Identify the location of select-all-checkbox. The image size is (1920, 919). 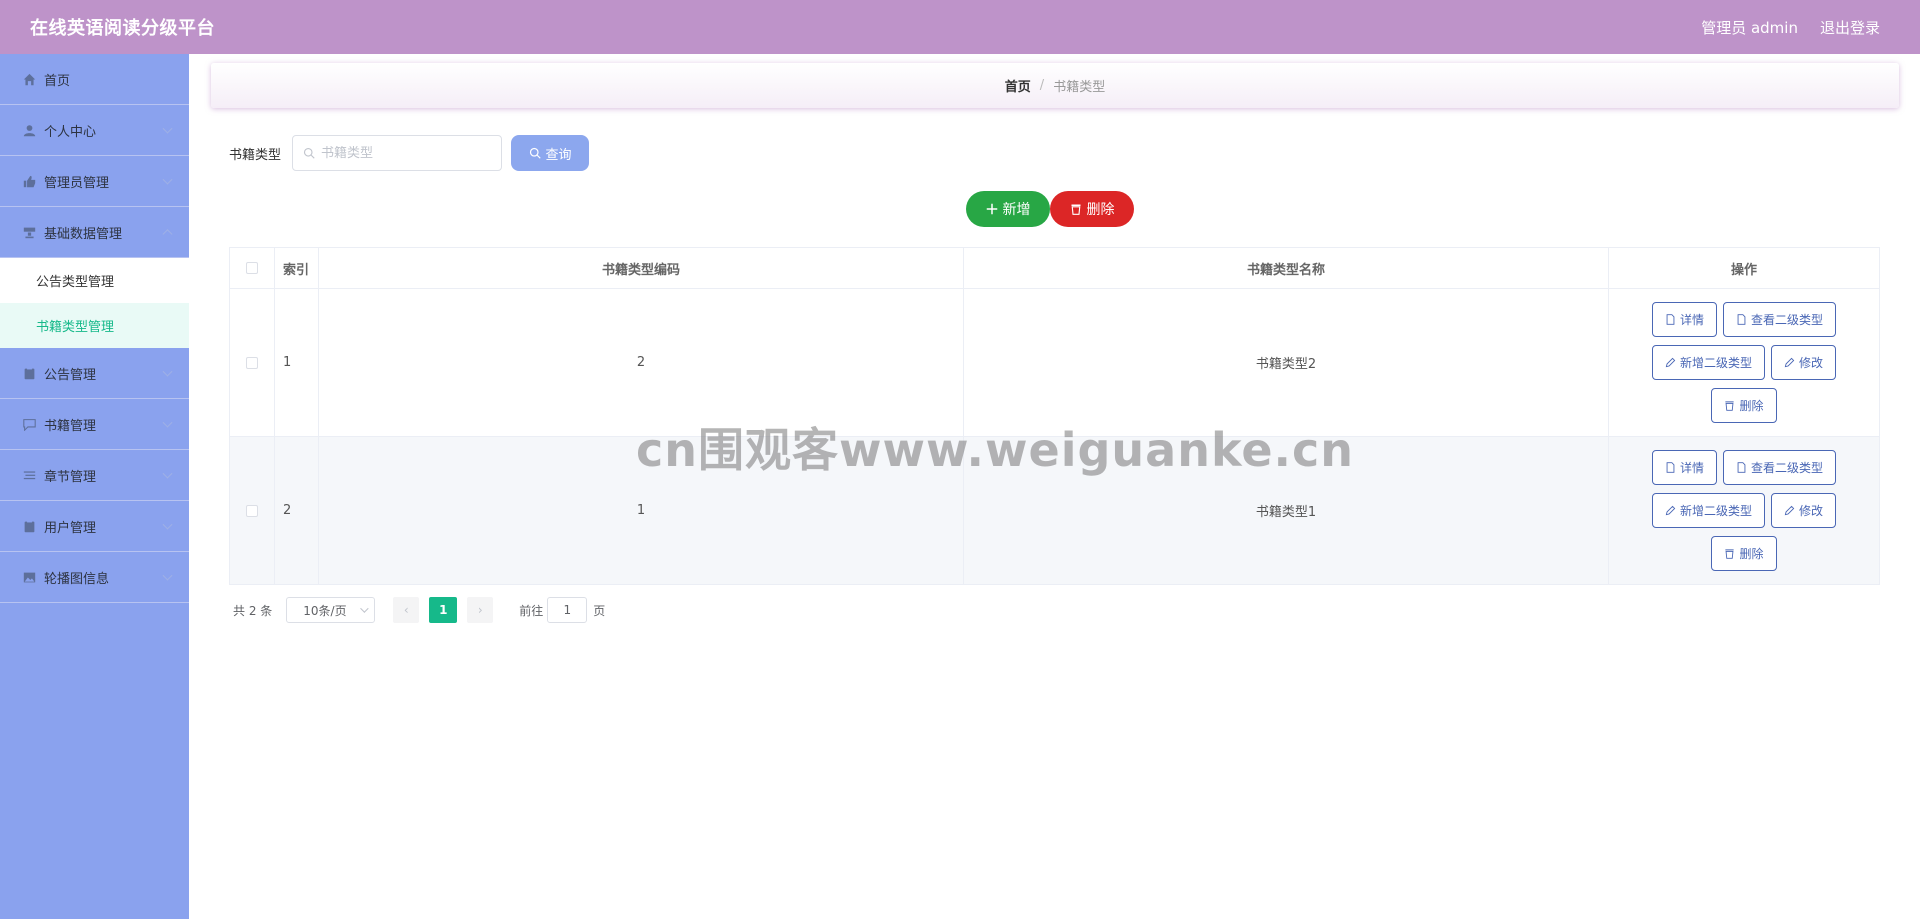
(252, 268).